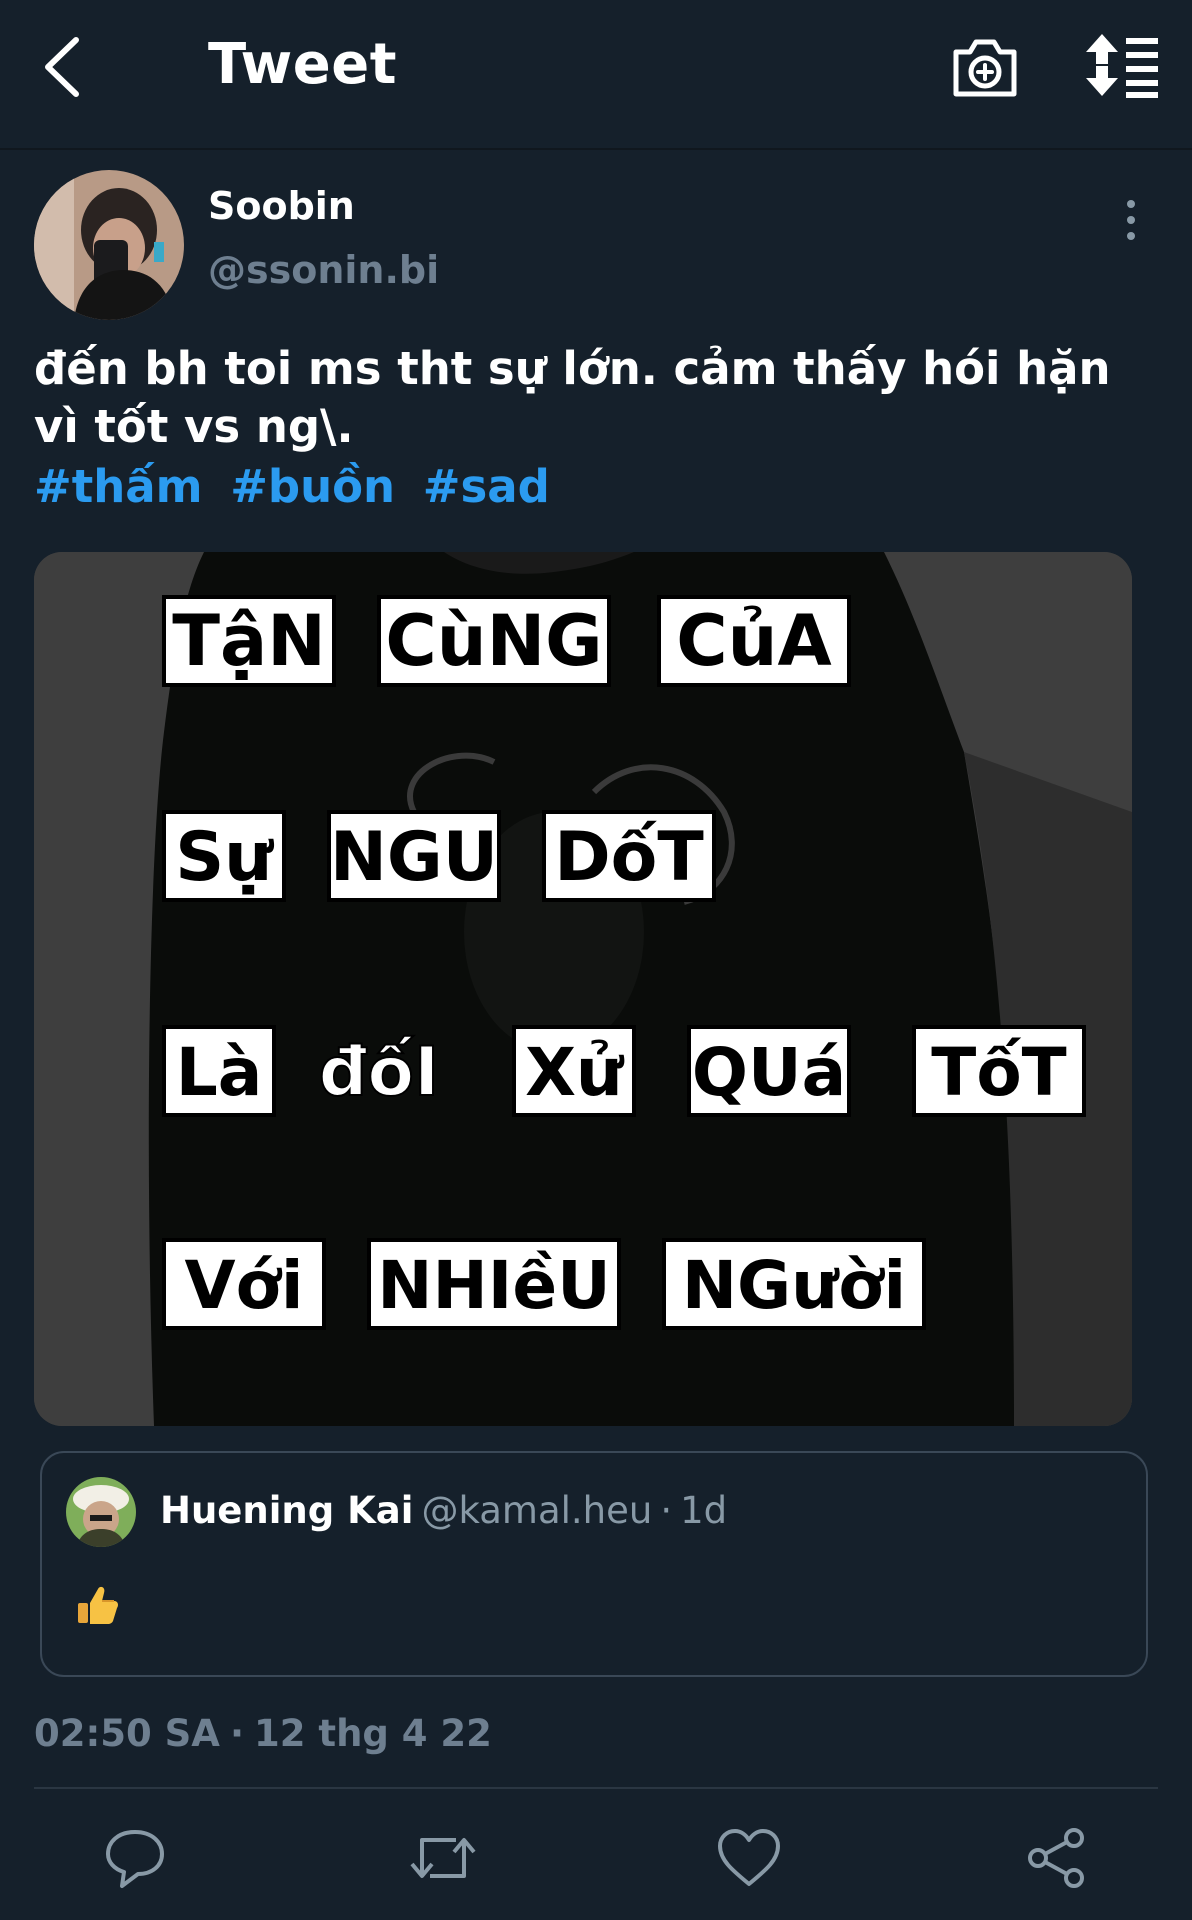  I want to click on camera-button, so click(985, 67).